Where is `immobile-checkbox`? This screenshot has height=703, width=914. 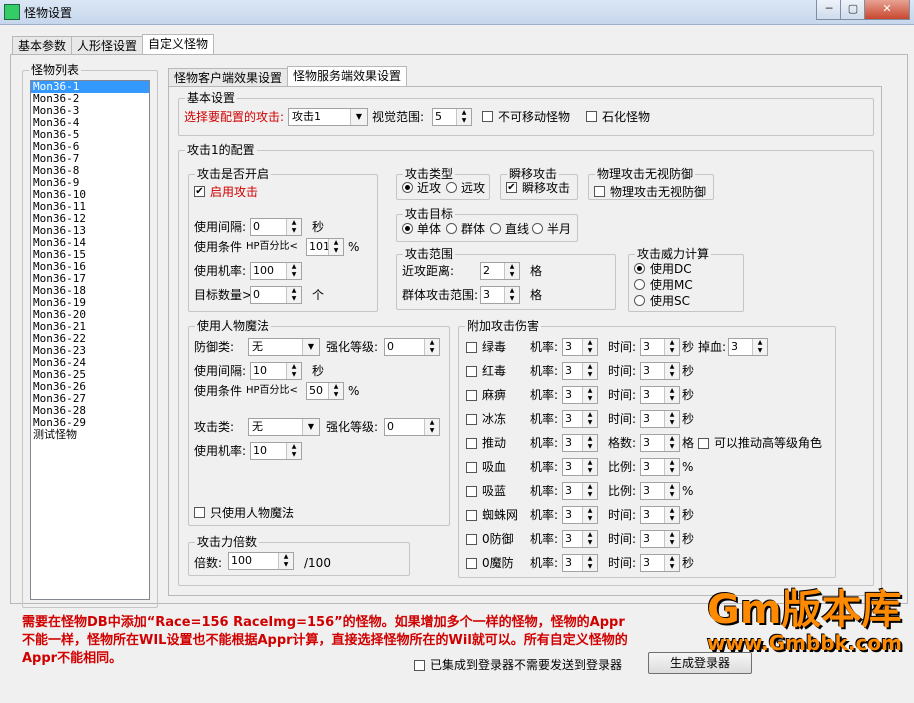 immobile-checkbox is located at coordinates (487, 116).